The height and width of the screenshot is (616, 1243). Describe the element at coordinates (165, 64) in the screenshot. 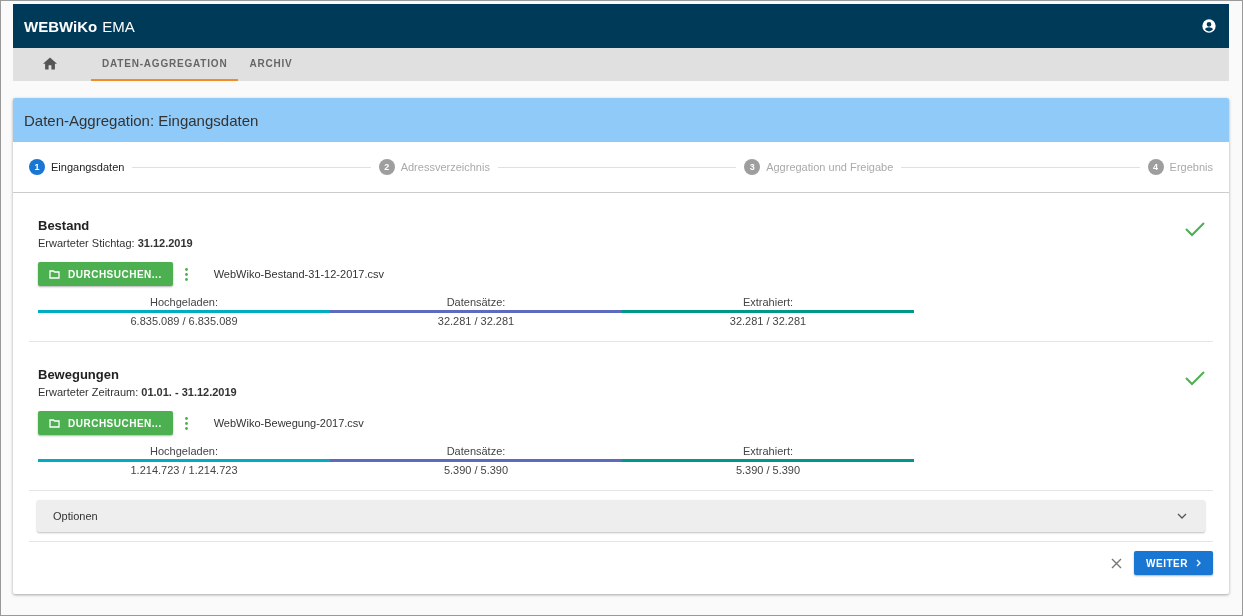

I see `nav-tab: DATEN-AGGREGATION` at that location.